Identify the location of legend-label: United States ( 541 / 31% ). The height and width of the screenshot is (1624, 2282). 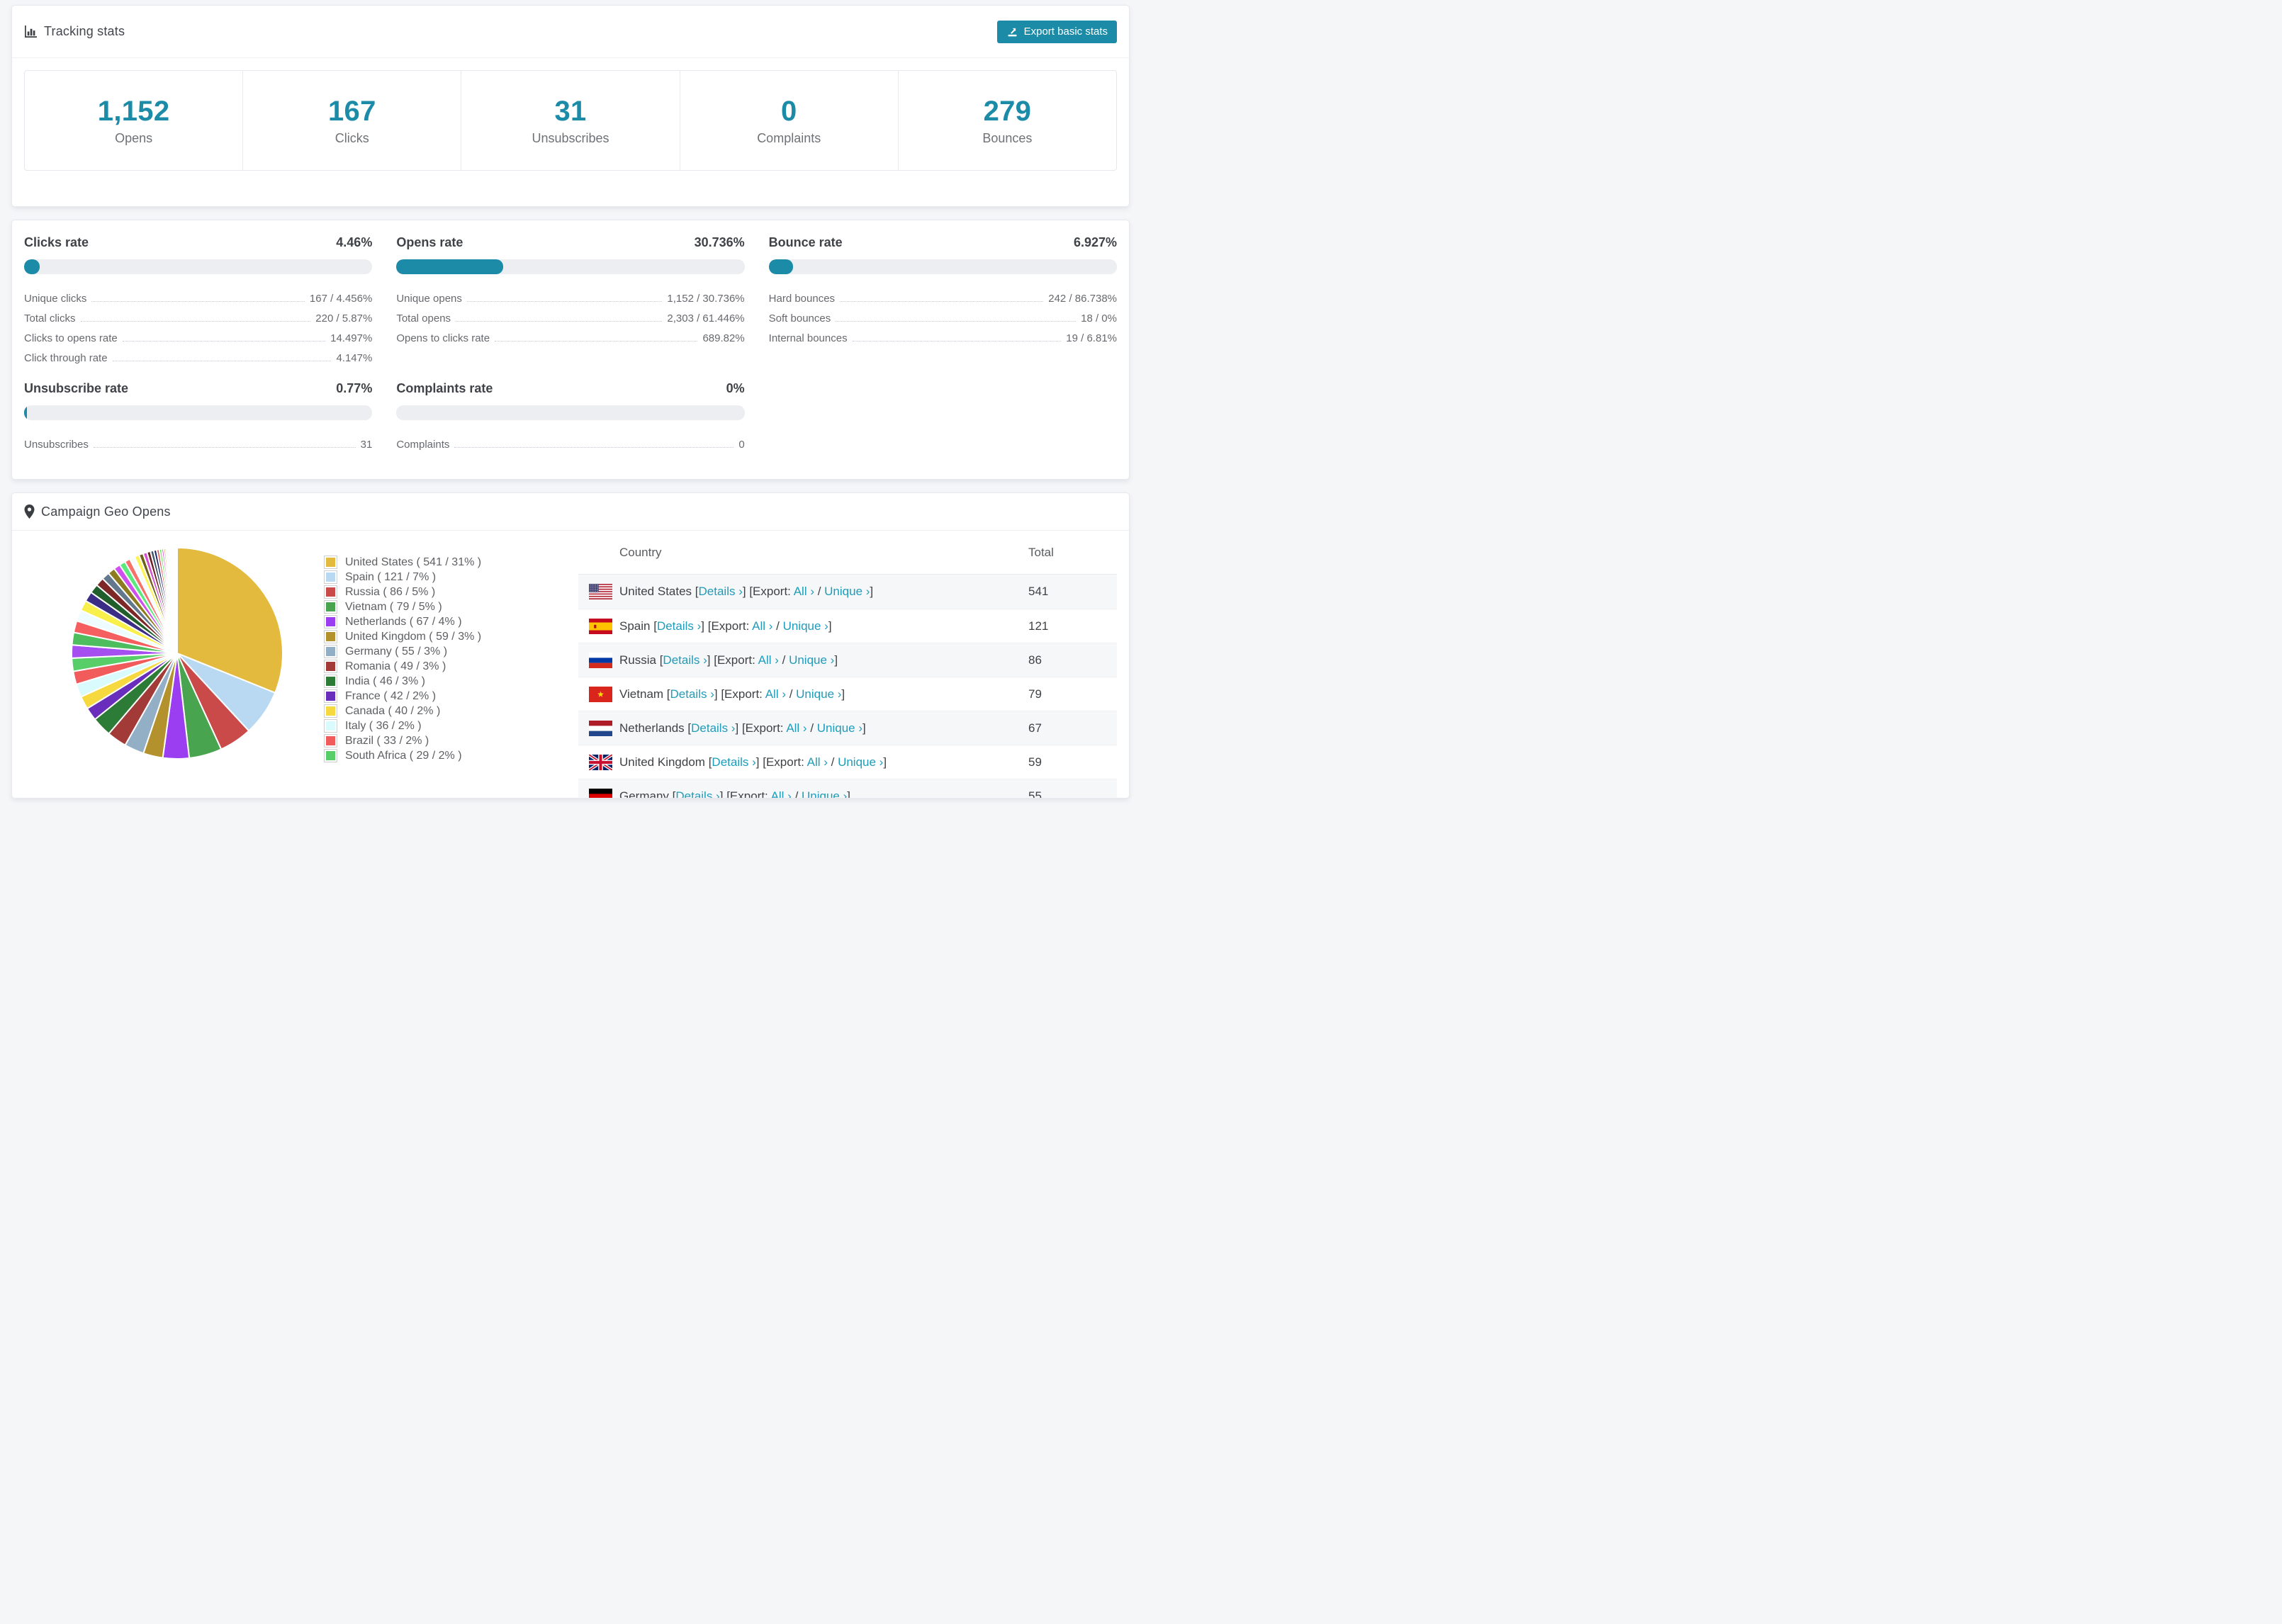
(414, 562).